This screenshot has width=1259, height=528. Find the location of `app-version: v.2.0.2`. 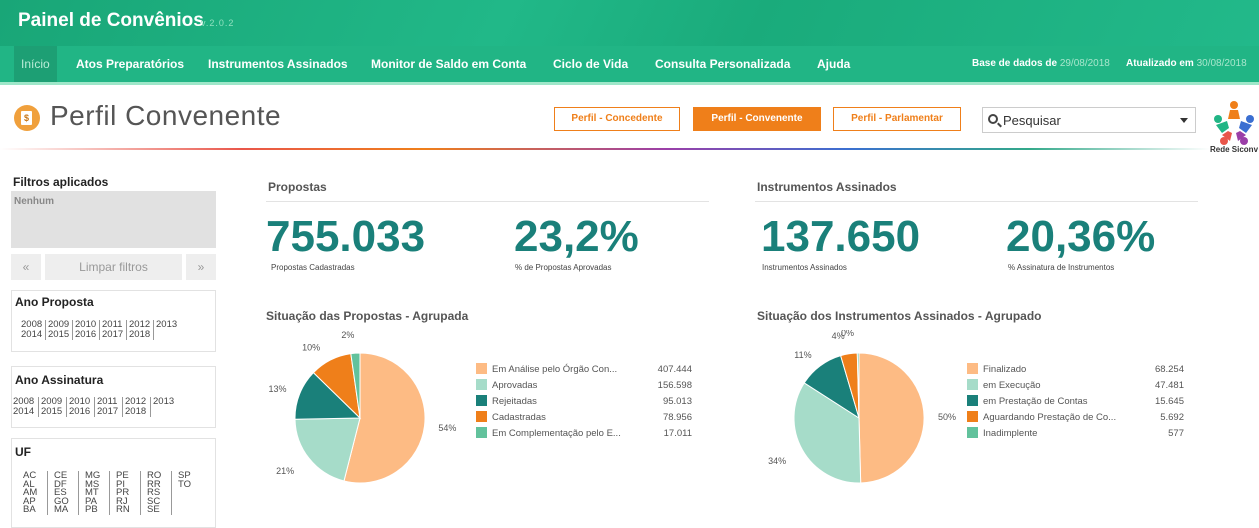

app-version: v.2.0.2 is located at coordinates (218, 23).